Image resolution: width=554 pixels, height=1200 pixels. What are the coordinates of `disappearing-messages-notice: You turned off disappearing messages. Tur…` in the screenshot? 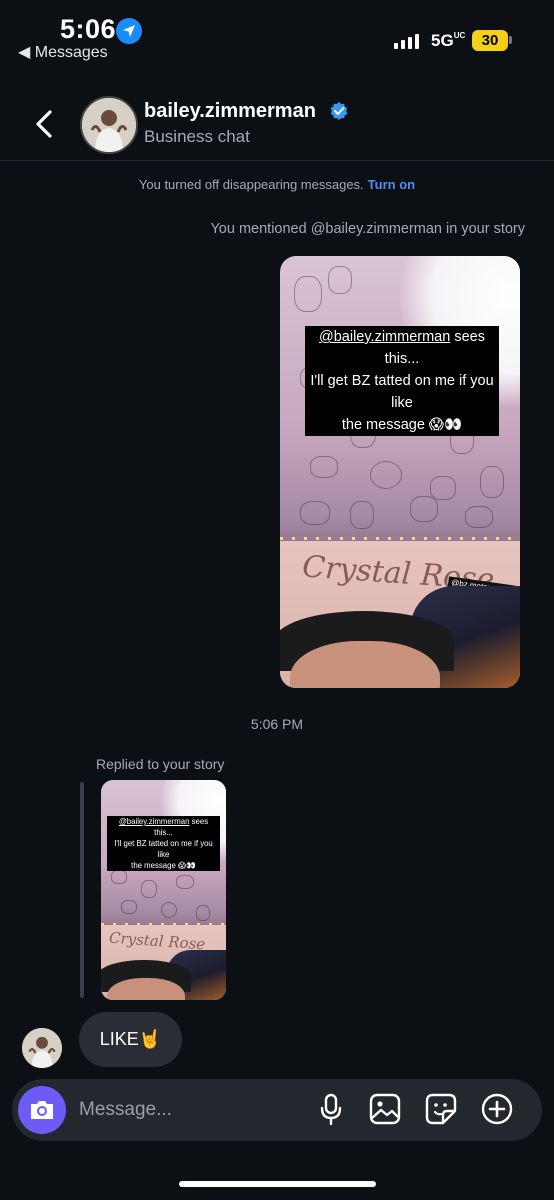 It's located at (277, 184).